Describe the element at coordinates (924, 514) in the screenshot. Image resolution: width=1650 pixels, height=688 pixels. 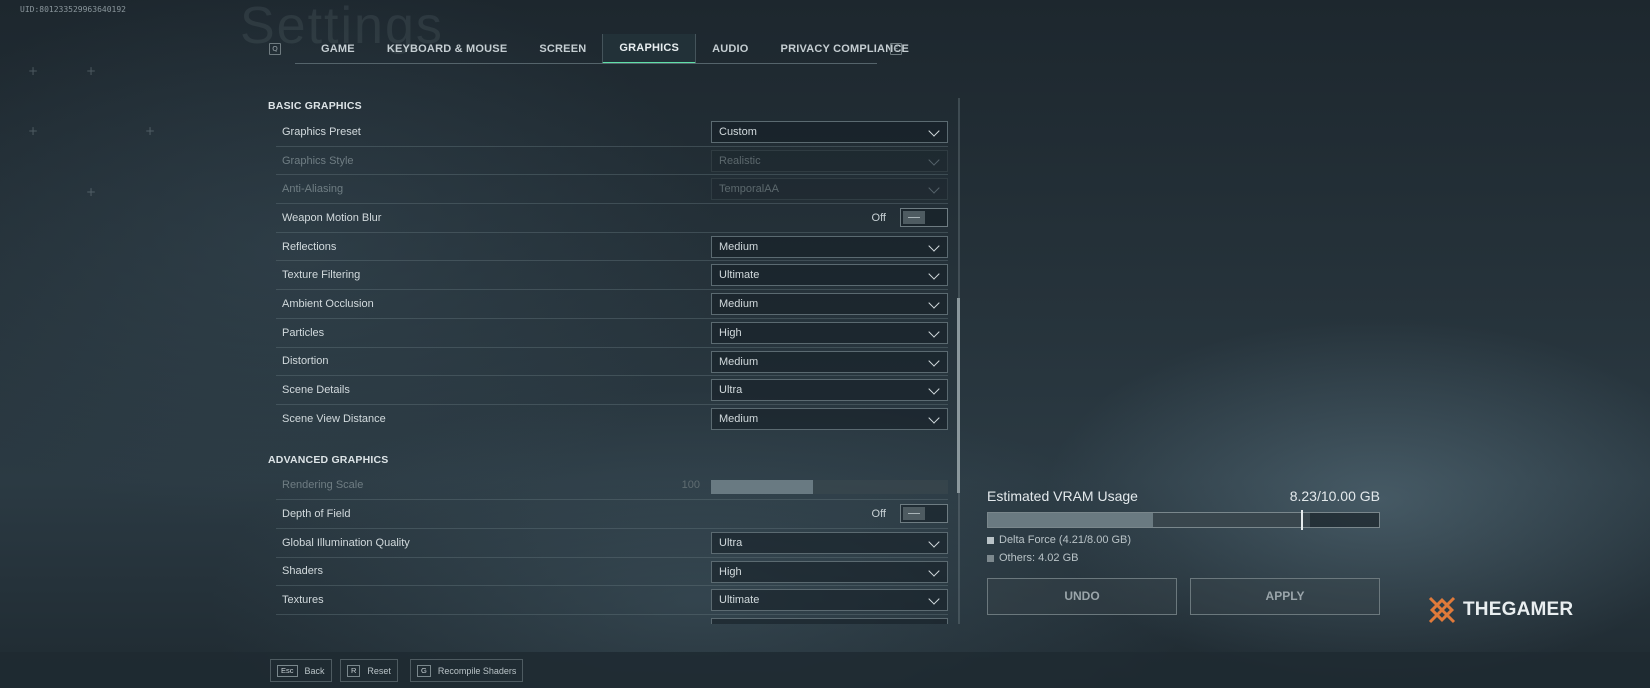
I see `depth-of-field-toggle` at that location.